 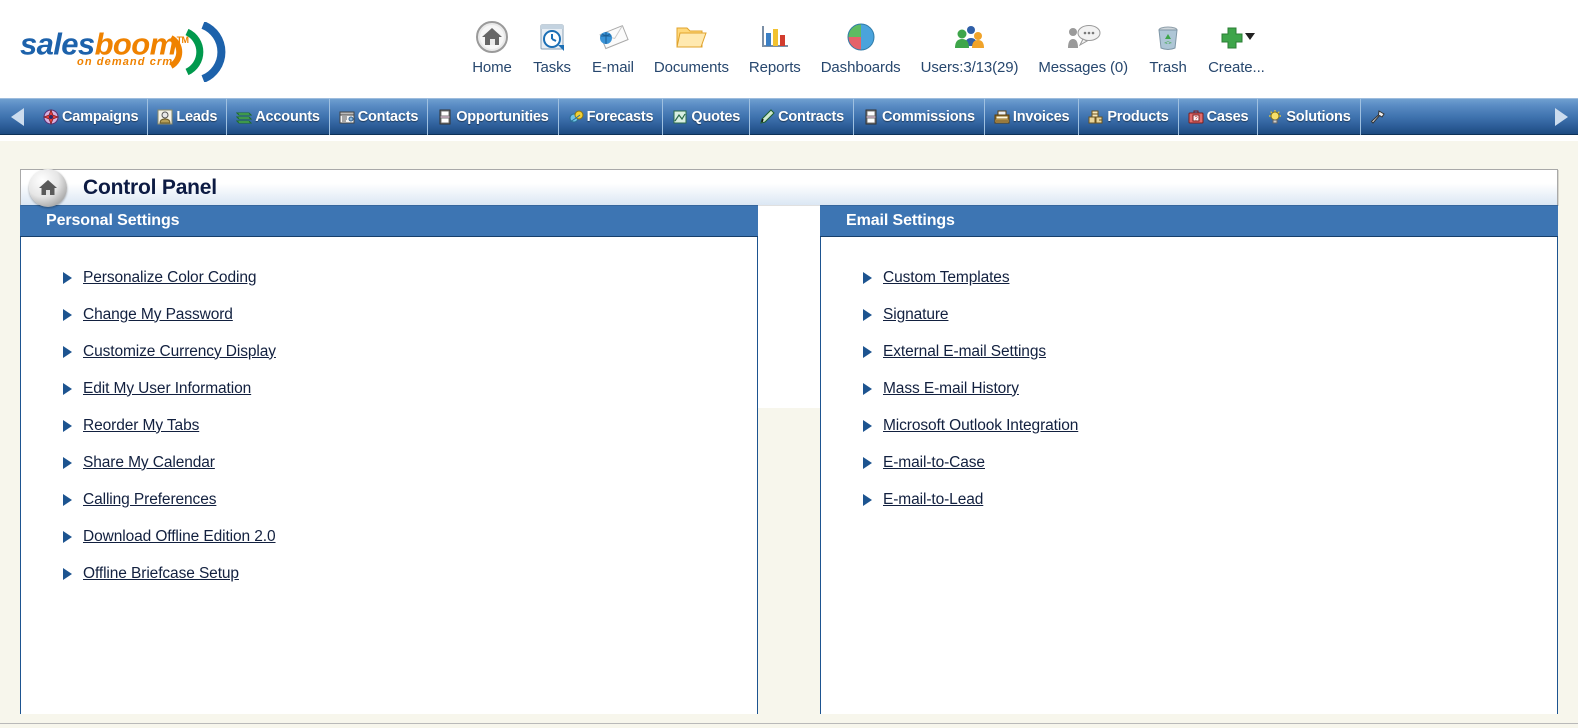 I want to click on link-signature: Signature, so click(x=916, y=315).